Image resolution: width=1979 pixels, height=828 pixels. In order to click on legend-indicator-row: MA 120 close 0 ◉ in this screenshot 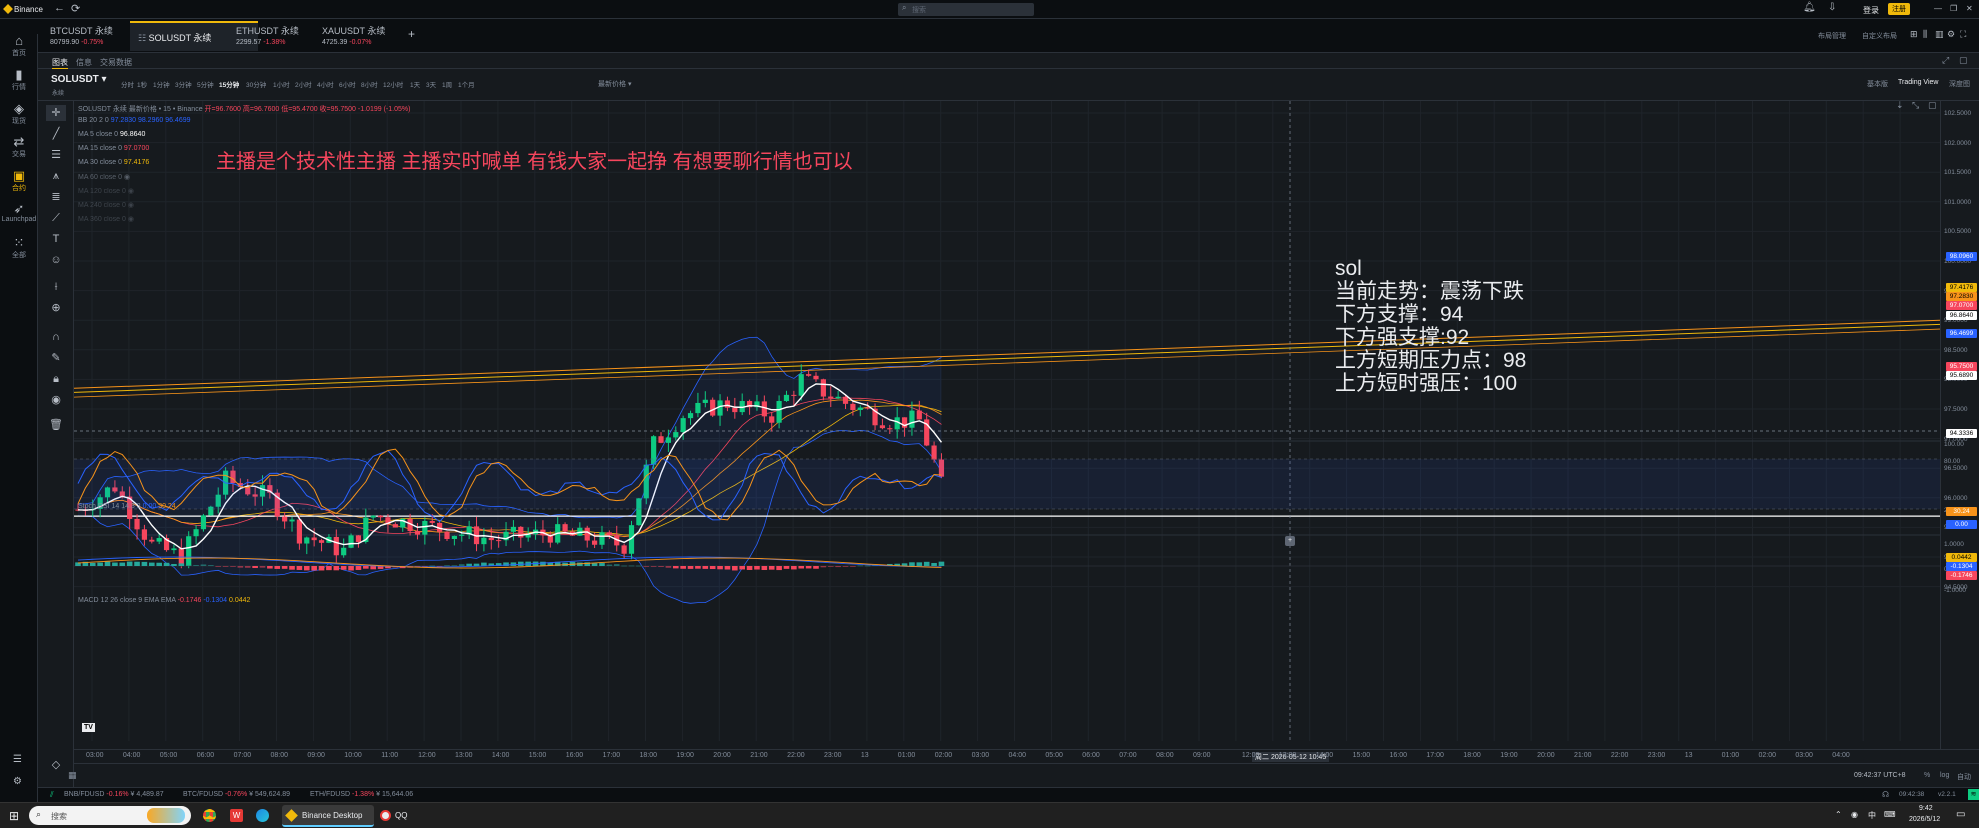, I will do `click(106, 191)`.